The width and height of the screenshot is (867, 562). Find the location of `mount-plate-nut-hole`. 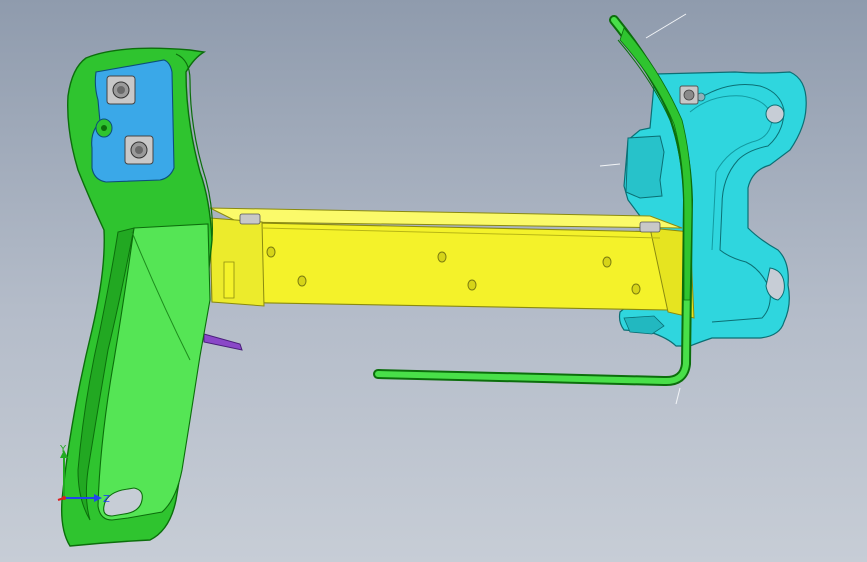

mount-plate-nut-hole is located at coordinates (689, 95).